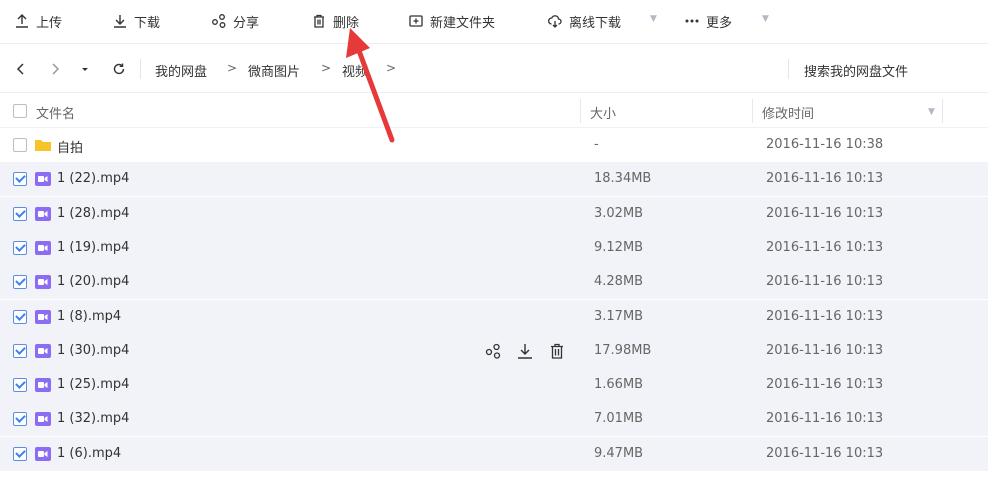 This screenshot has height=482, width=988. I want to click on column-header-modified: 修改时间, so click(788, 112).